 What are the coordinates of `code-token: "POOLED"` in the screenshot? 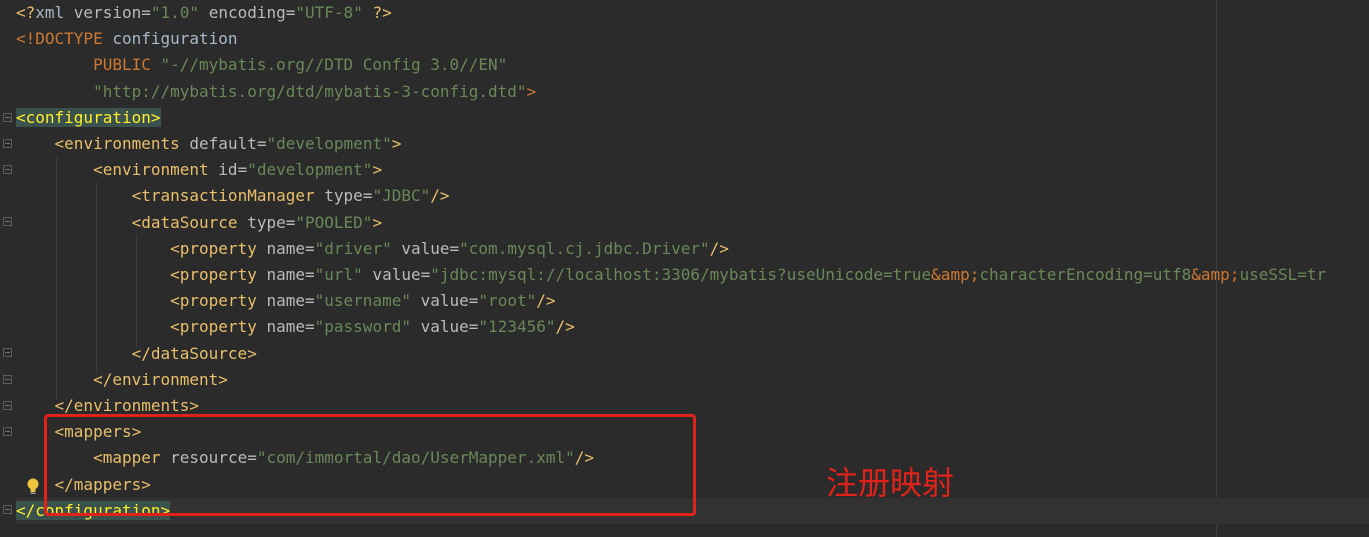 It's located at (334, 222).